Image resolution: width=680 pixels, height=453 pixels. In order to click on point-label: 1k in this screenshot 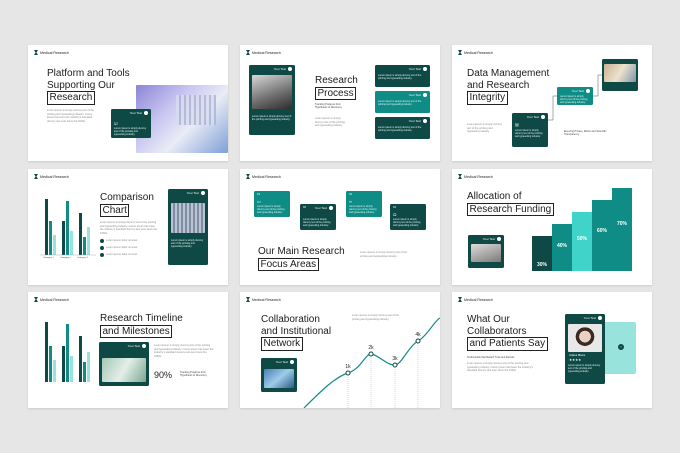, I will do `click(348, 367)`.